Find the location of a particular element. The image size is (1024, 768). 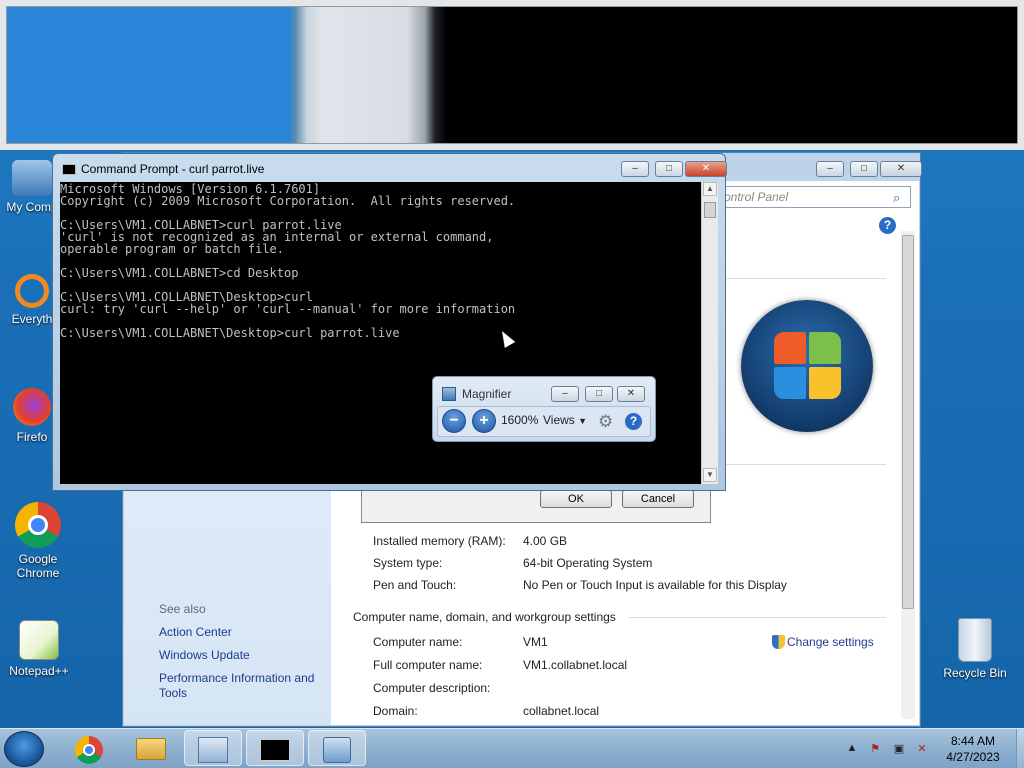

everything-search-icon is located at coordinates (32, 291).